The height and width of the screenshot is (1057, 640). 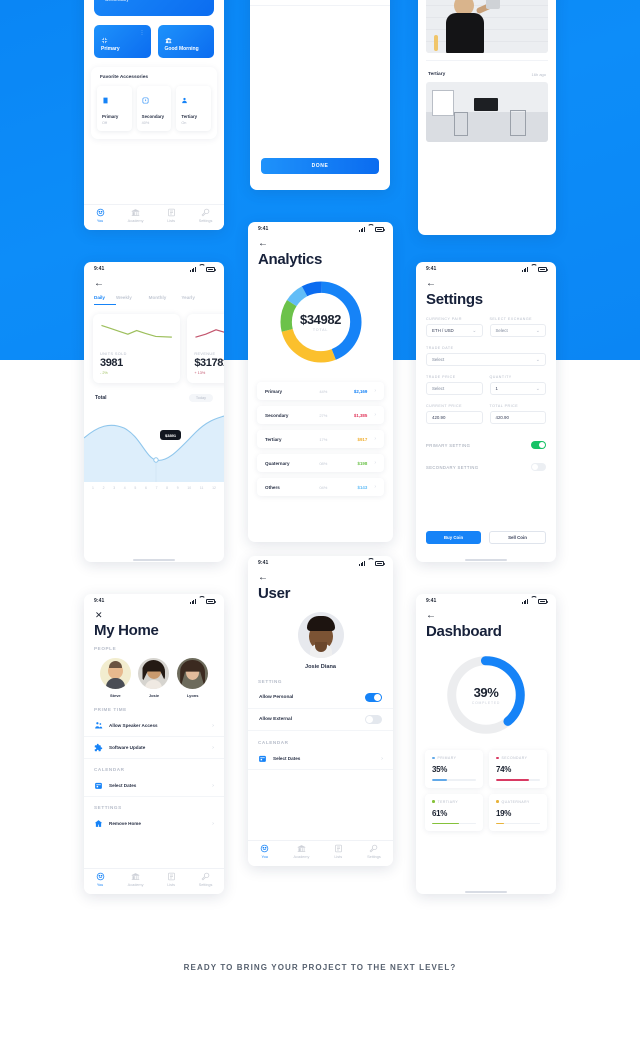 What do you see at coordinates (514, 758) in the screenshot?
I see `stat-label: SECONDARY` at bounding box center [514, 758].